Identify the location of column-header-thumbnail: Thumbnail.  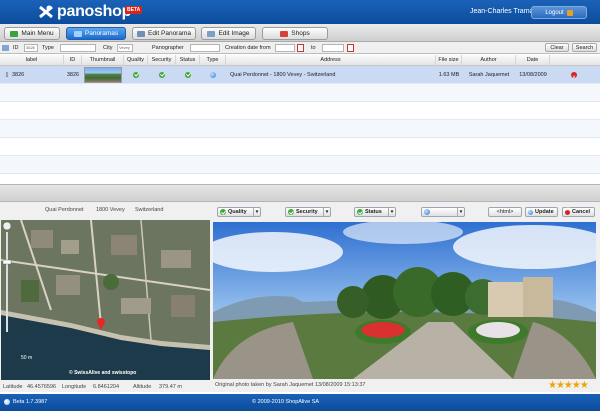
(103, 60).